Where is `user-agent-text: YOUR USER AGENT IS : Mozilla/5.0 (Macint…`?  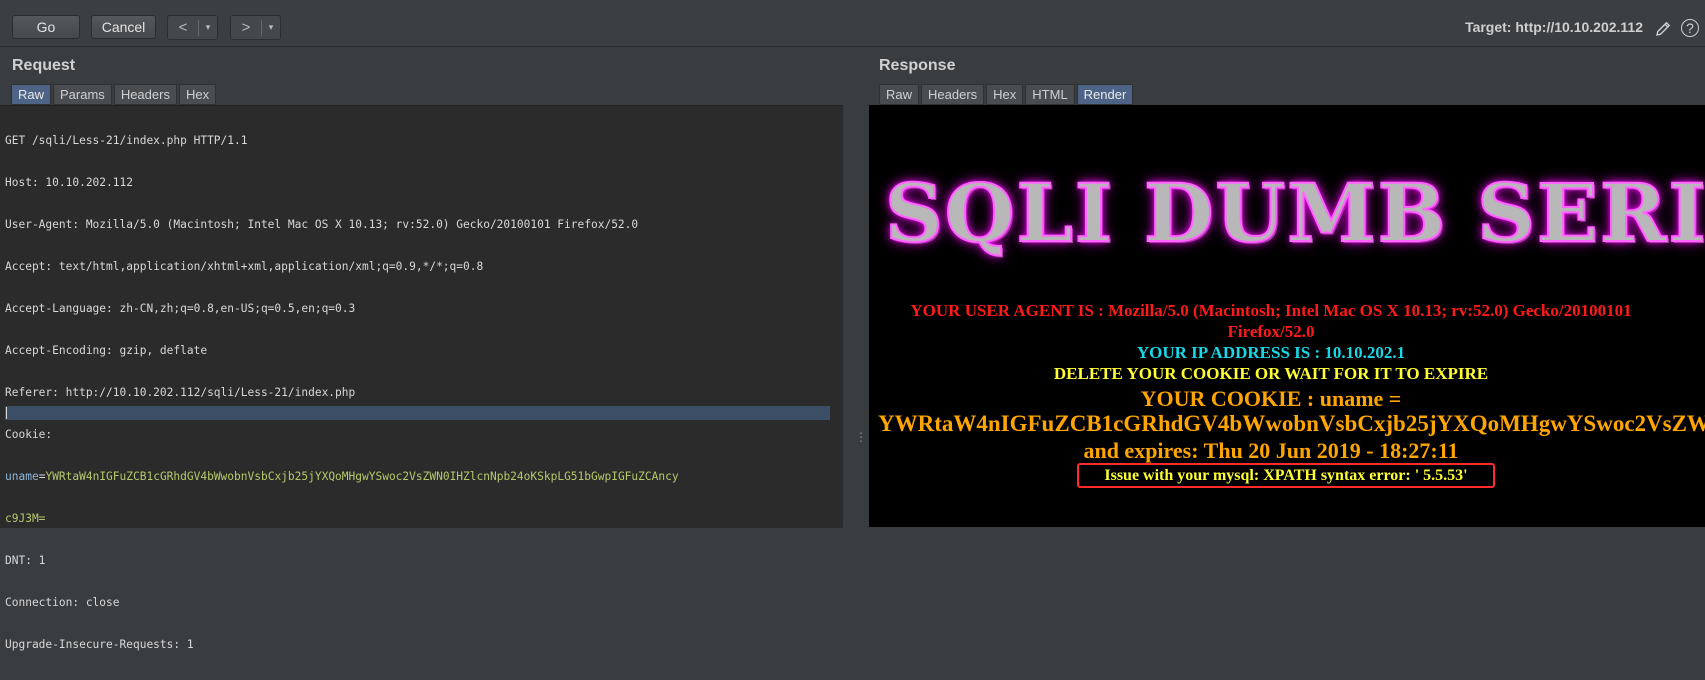 user-agent-text: YOUR USER AGENT IS : Mozilla/5.0 (Macint… is located at coordinates (1271, 310).